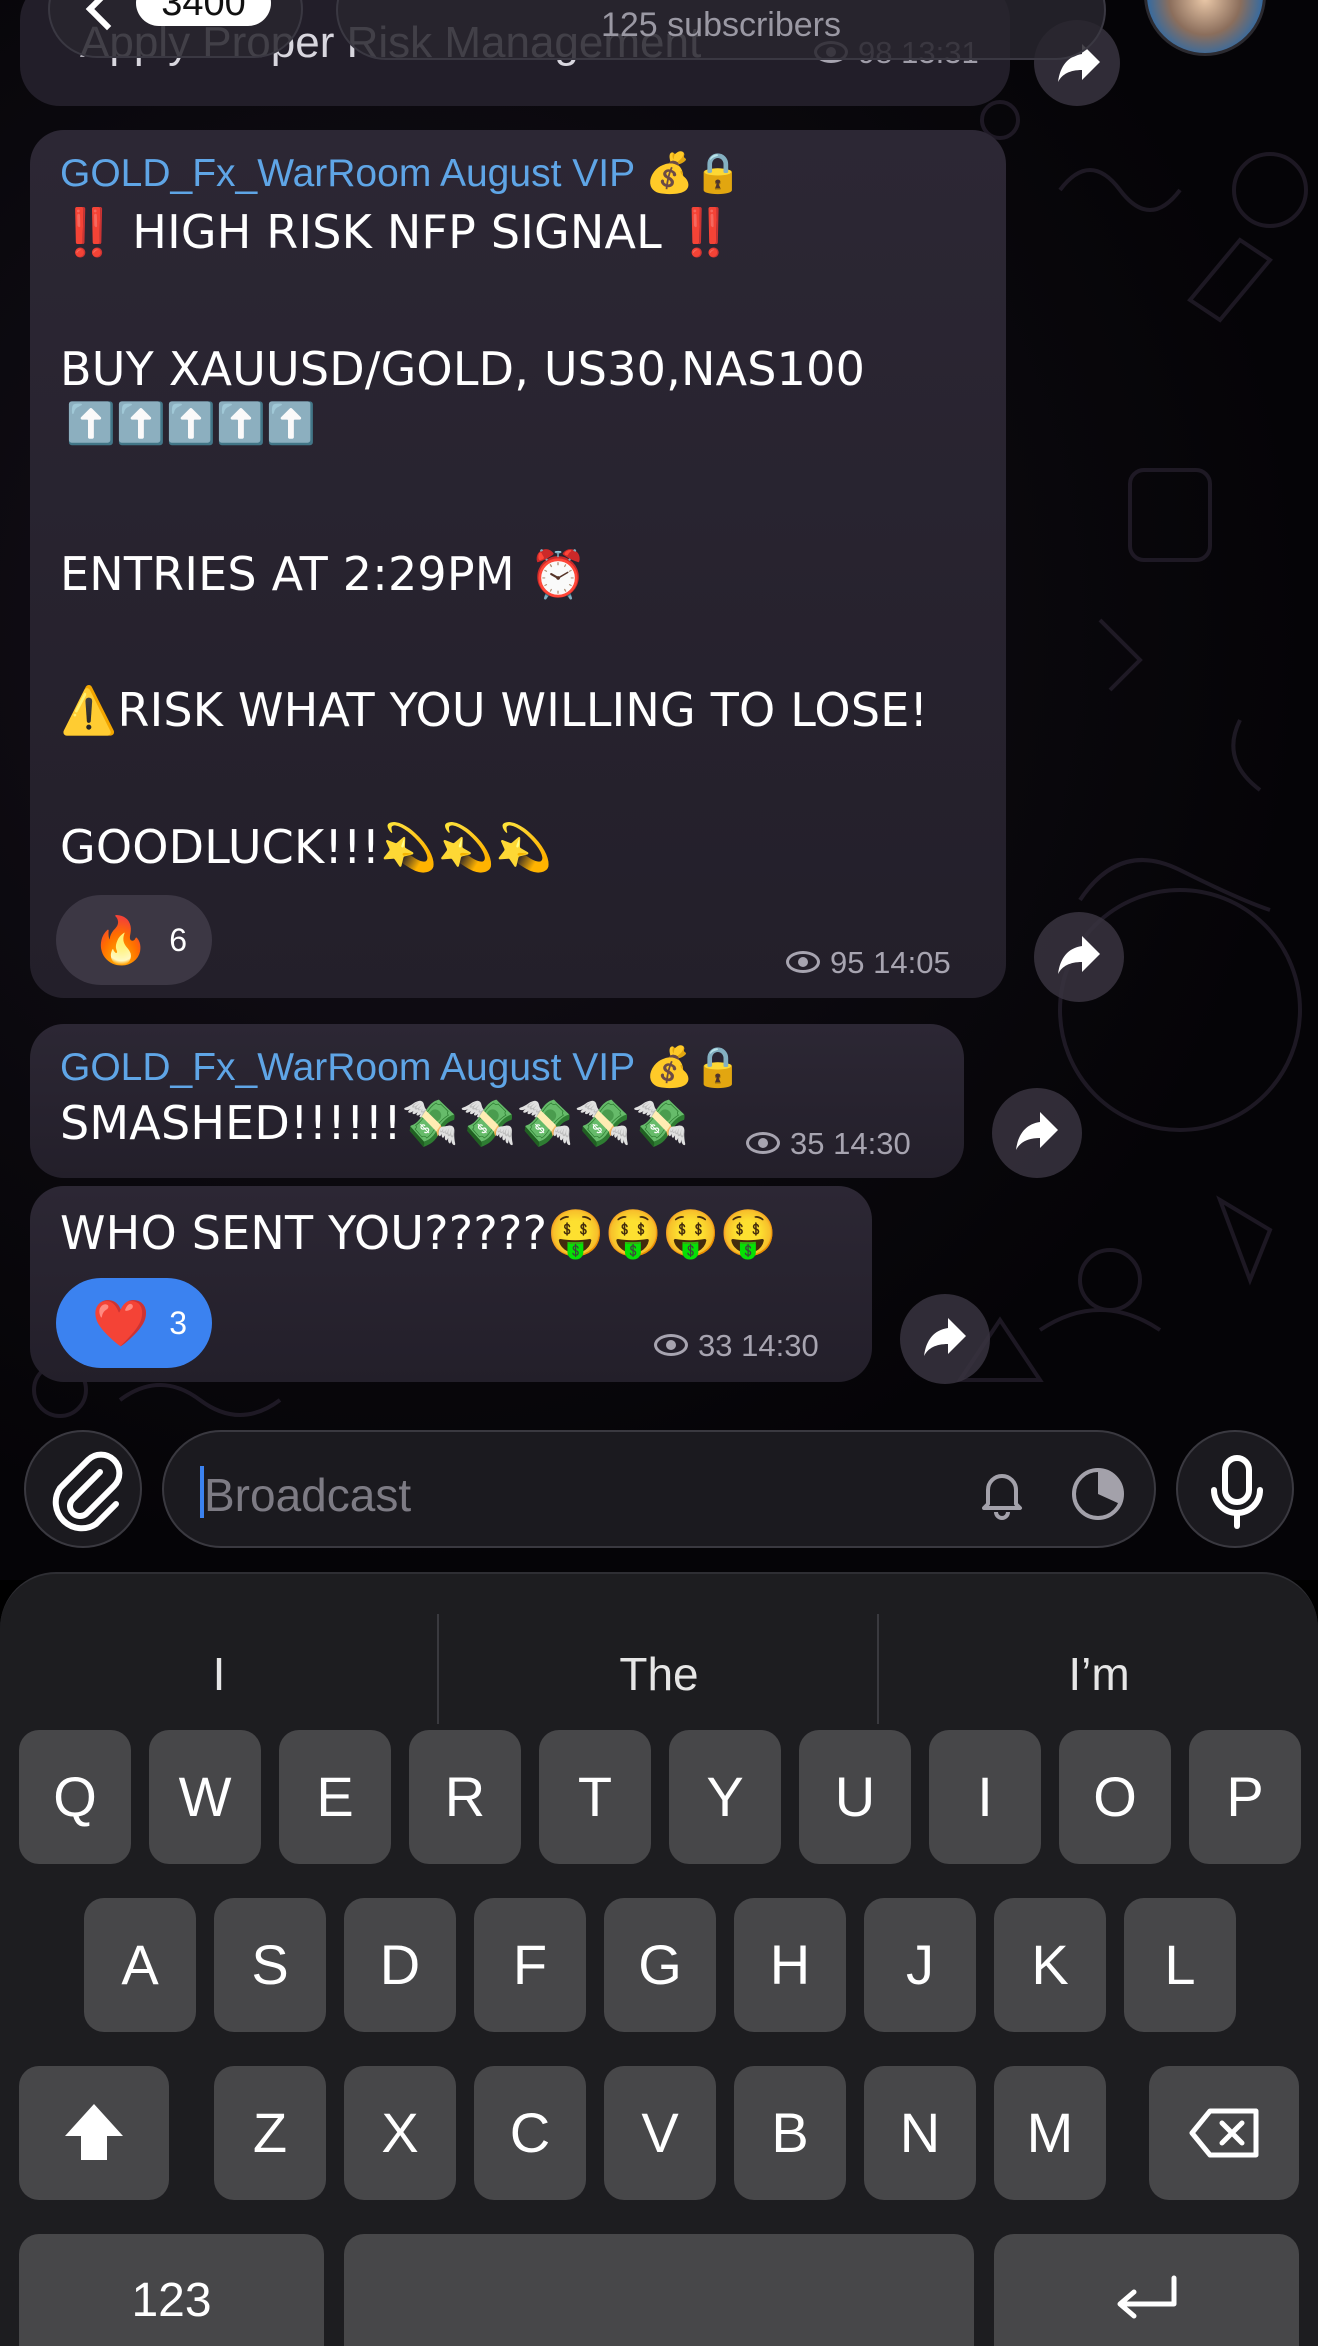 The width and height of the screenshot is (1318, 2346). Describe the element at coordinates (659, 1489) in the screenshot. I see `message-input: Broadcast` at that location.